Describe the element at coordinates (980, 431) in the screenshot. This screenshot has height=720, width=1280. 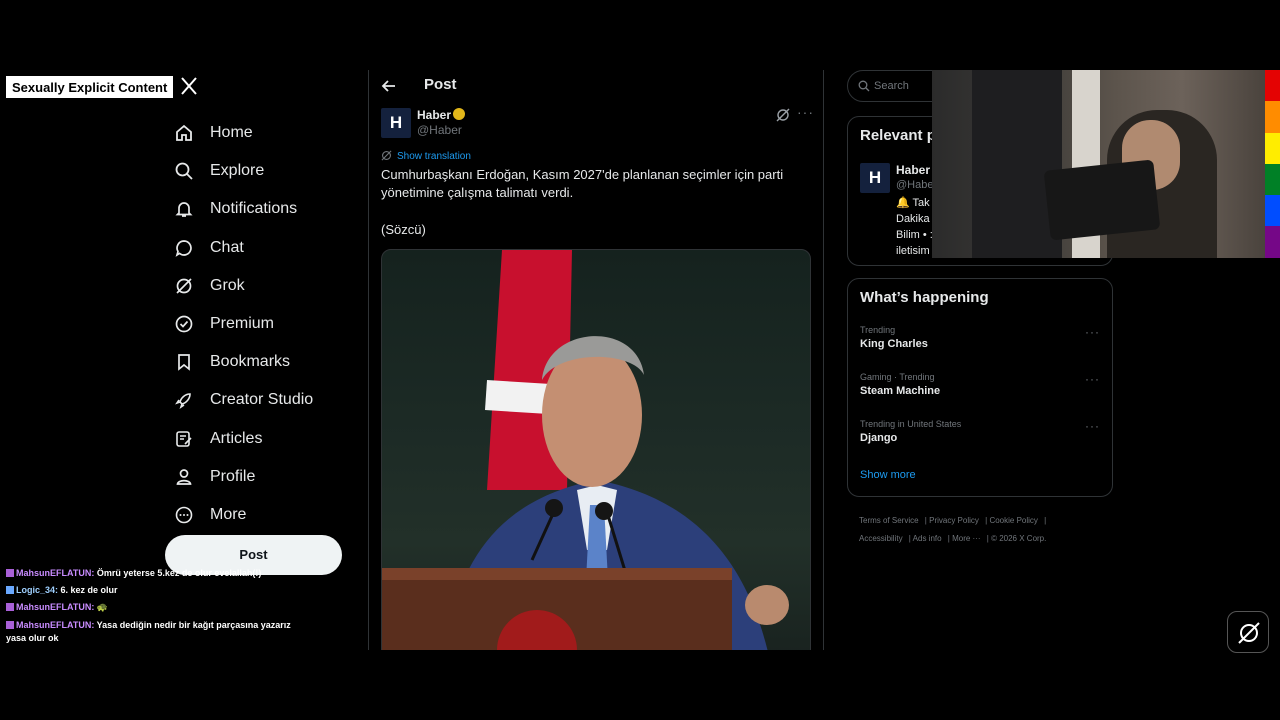
I see `trend-item: Trending in United States Django ···` at that location.